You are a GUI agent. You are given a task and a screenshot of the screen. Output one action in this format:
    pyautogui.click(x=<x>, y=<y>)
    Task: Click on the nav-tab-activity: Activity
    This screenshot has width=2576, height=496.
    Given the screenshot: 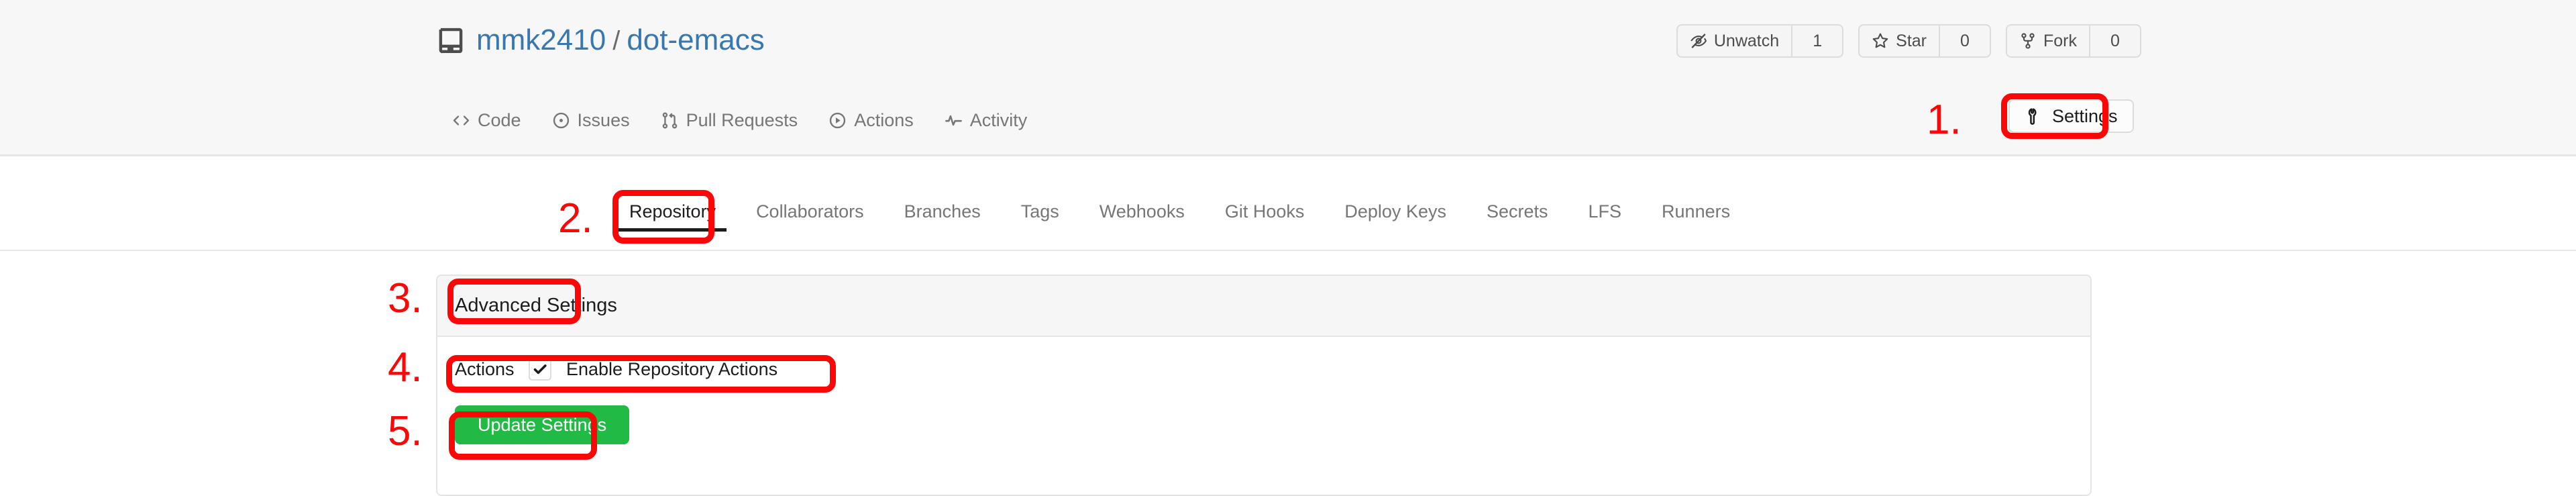 What is the action you would take?
    pyautogui.click(x=986, y=120)
    